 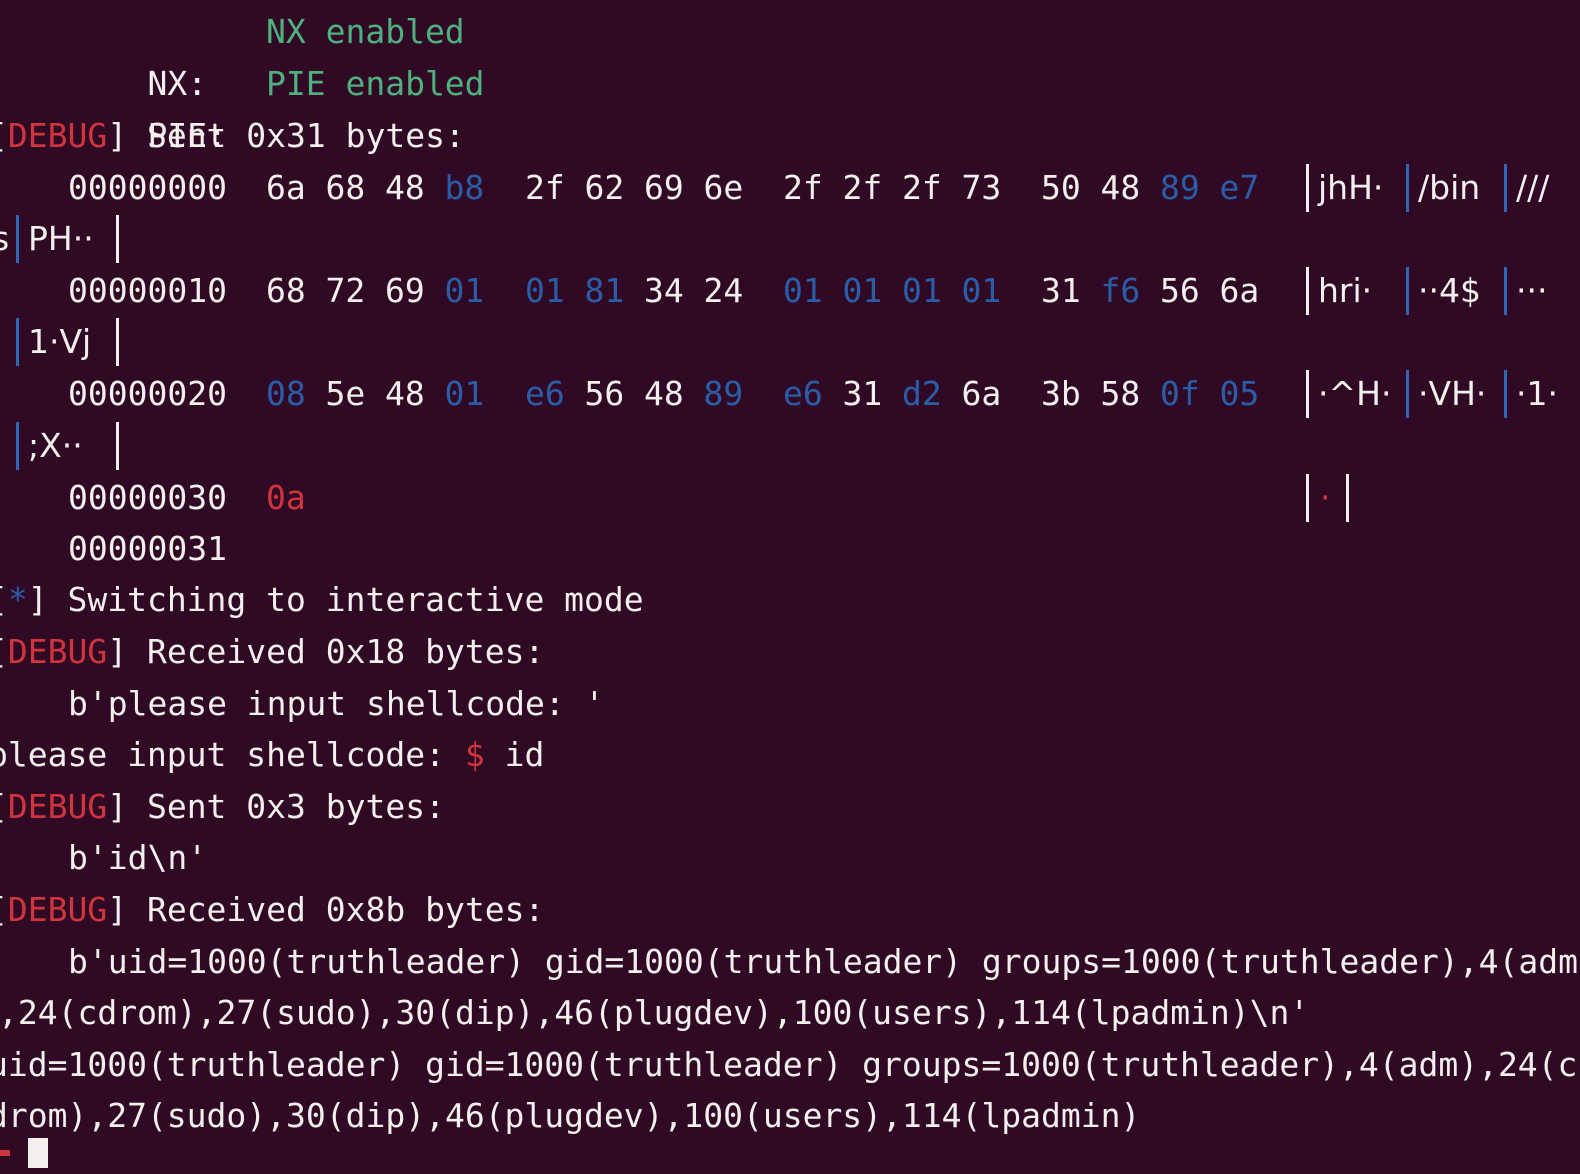 What do you see at coordinates (1180, 393) in the screenshot?
I see `hexdump-byte: 0f` at bounding box center [1180, 393].